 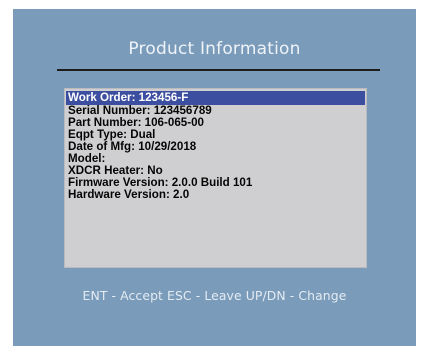 What do you see at coordinates (214, 49) in the screenshot?
I see `page-title: Product Information` at bounding box center [214, 49].